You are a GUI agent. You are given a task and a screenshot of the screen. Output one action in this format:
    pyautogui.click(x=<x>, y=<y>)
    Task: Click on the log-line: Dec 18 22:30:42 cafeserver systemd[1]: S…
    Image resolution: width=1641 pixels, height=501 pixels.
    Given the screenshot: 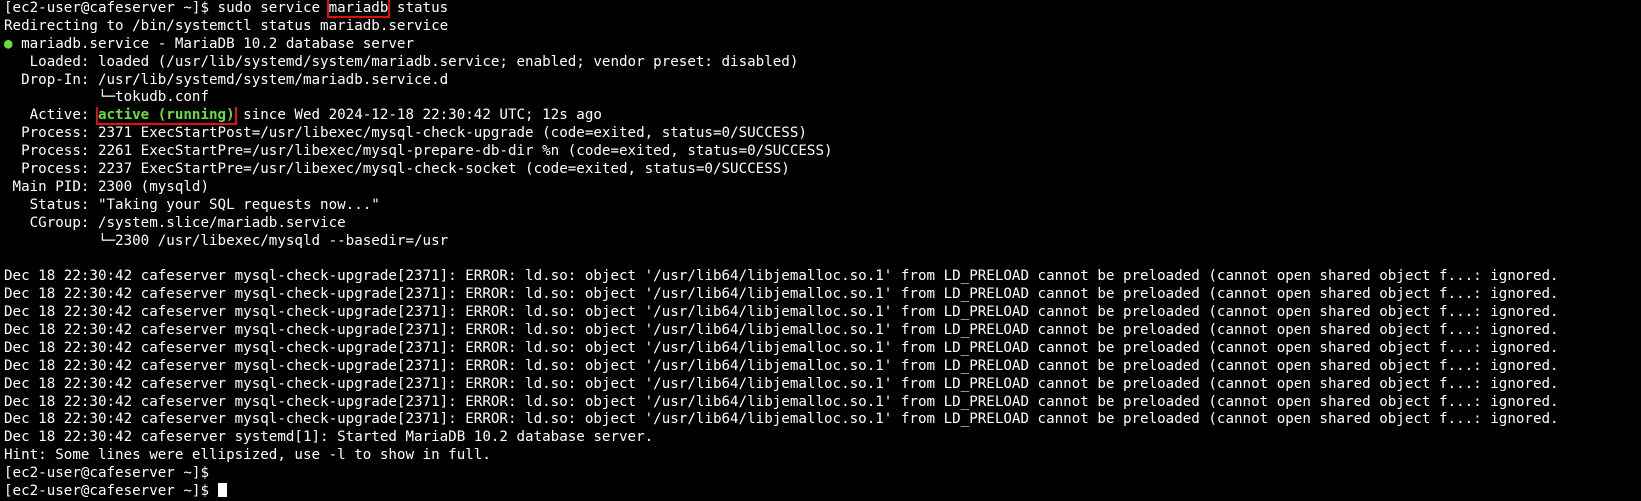 What is the action you would take?
    pyautogui.click(x=329, y=437)
    